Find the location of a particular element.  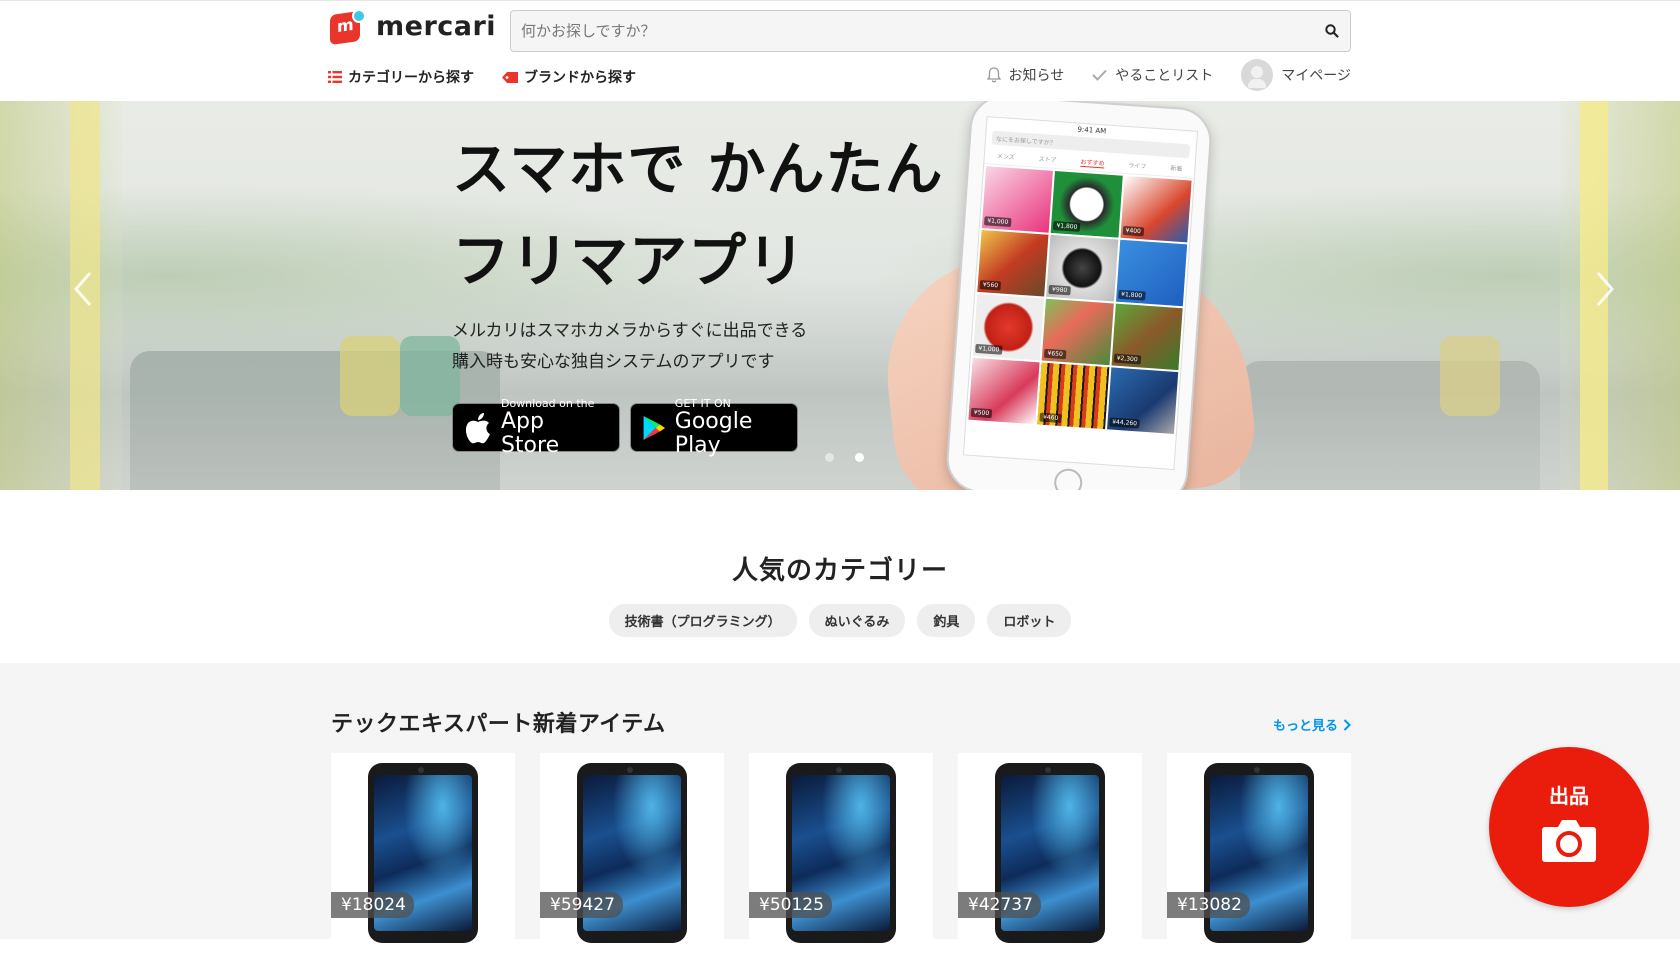

check-icon is located at coordinates (1099, 75).